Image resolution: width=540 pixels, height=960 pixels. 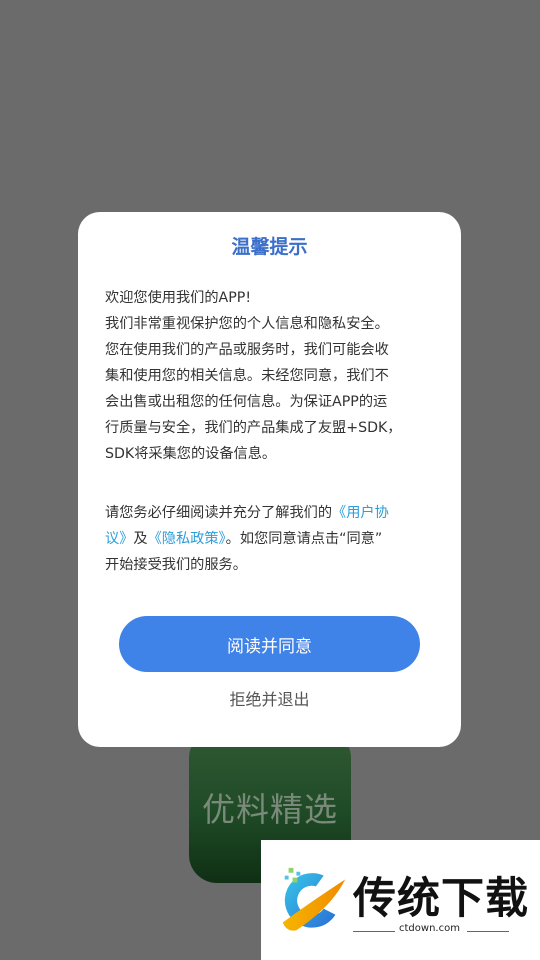 What do you see at coordinates (429, 928) in the screenshot?
I see `watermark-url: ctdown.com` at bounding box center [429, 928].